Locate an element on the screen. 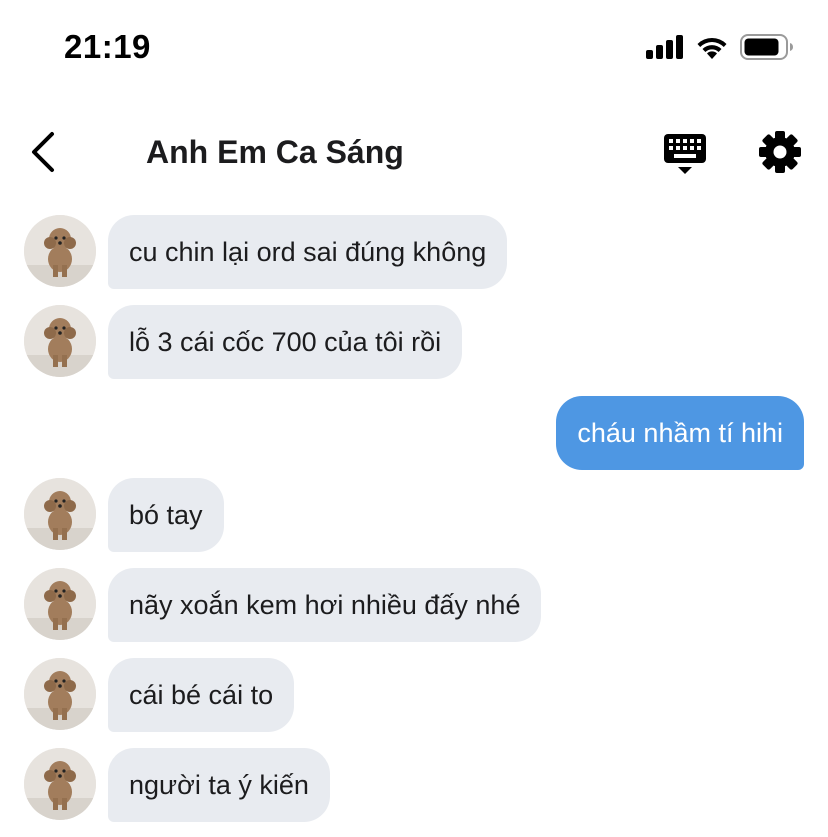 Image resolution: width=828 pixels, height=837 pixels. chat-header: Anh Em Ca Sáng is located at coordinates (414, 153).